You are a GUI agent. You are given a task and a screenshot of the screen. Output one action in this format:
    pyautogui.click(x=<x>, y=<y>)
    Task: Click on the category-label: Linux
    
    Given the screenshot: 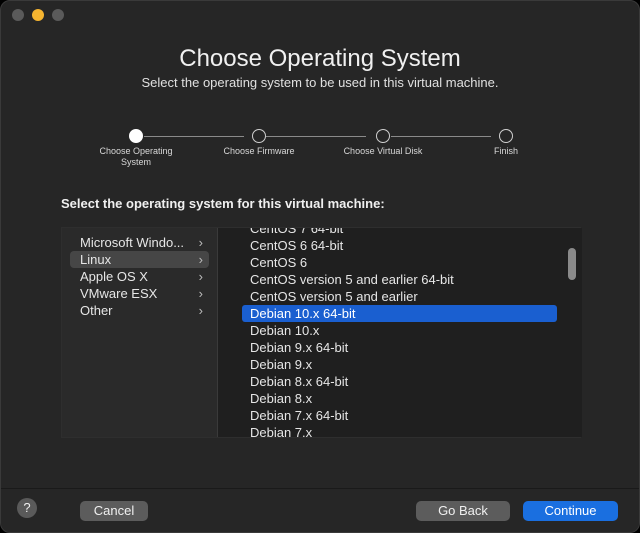 What is the action you would take?
    pyautogui.click(x=96, y=259)
    